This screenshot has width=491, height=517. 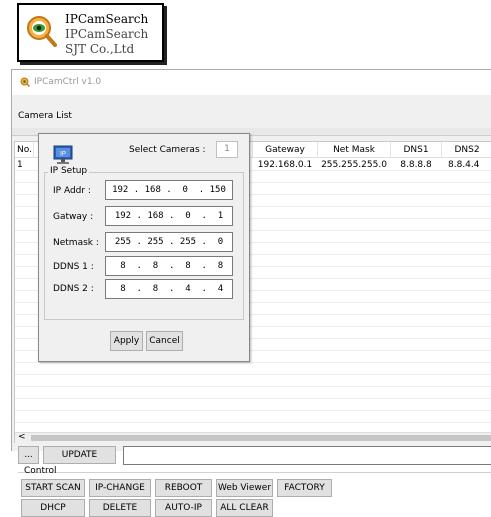 What do you see at coordinates (169, 266) in the screenshot?
I see `ddns1-field: 8 . 8 . 8 . 8` at bounding box center [169, 266].